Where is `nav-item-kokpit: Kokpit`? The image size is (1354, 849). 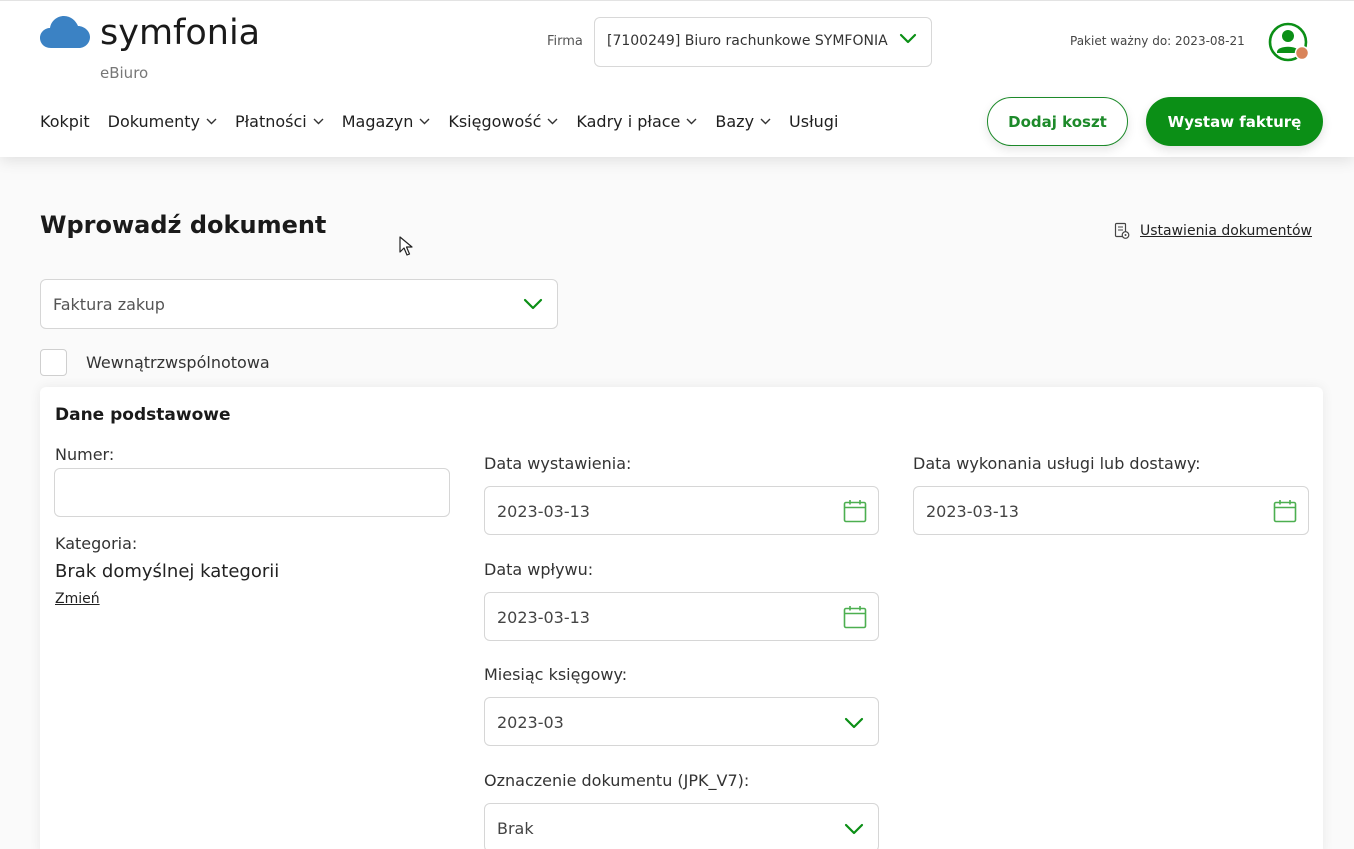 nav-item-kokpit: Kokpit is located at coordinates (65, 121).